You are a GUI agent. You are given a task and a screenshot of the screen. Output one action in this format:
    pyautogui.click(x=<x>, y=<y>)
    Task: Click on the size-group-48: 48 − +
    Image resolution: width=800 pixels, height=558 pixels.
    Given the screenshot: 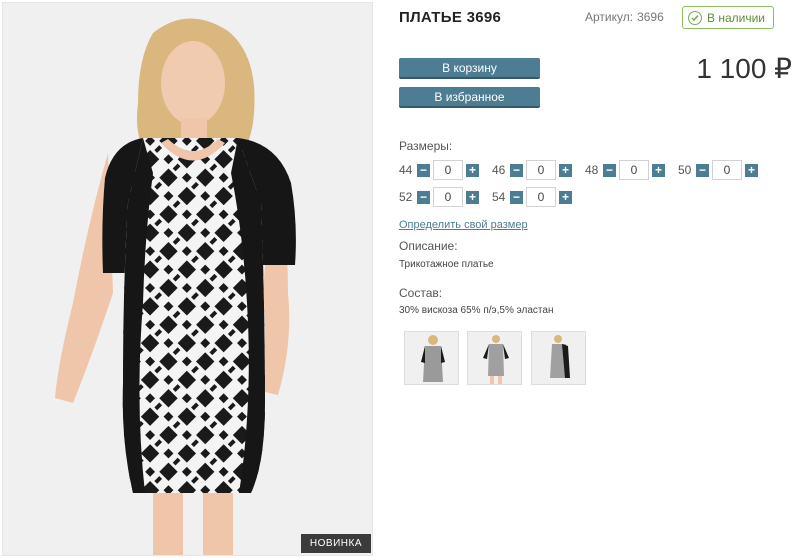 What is the action you would take?
    pyautogui.click(x=625, y=170)
    